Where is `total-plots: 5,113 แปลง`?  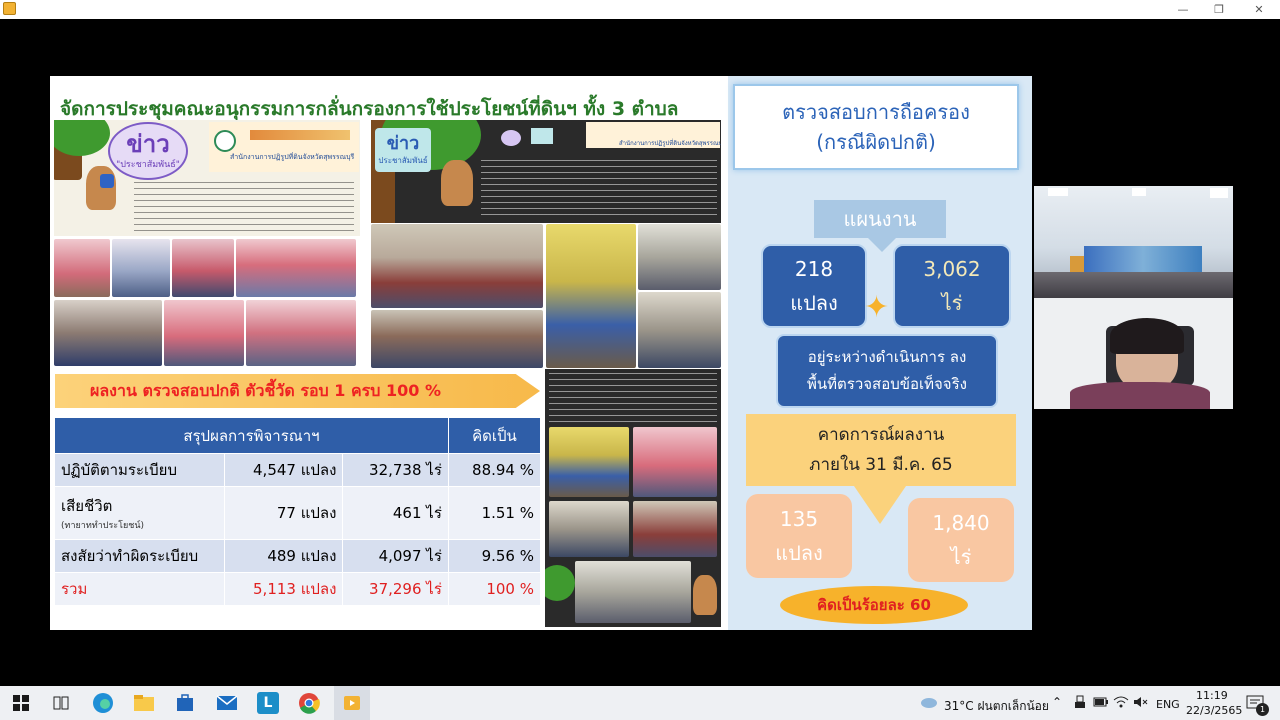 total-plots: 5,113 แปลง is located at coordinates (283, 589).